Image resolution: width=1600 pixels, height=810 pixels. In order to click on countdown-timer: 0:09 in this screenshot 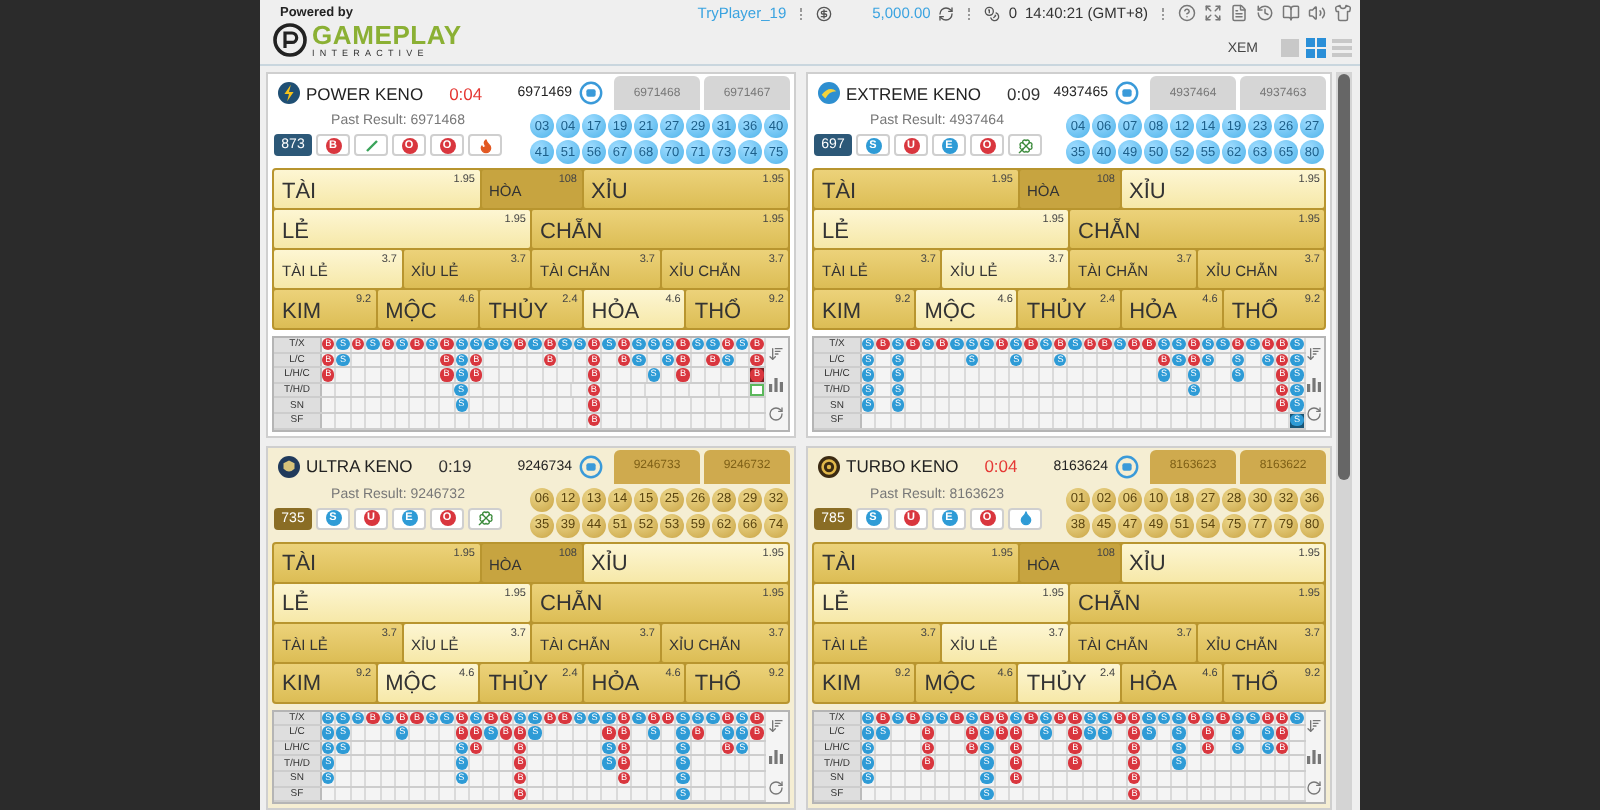, I will do `click(1024, 93)`.